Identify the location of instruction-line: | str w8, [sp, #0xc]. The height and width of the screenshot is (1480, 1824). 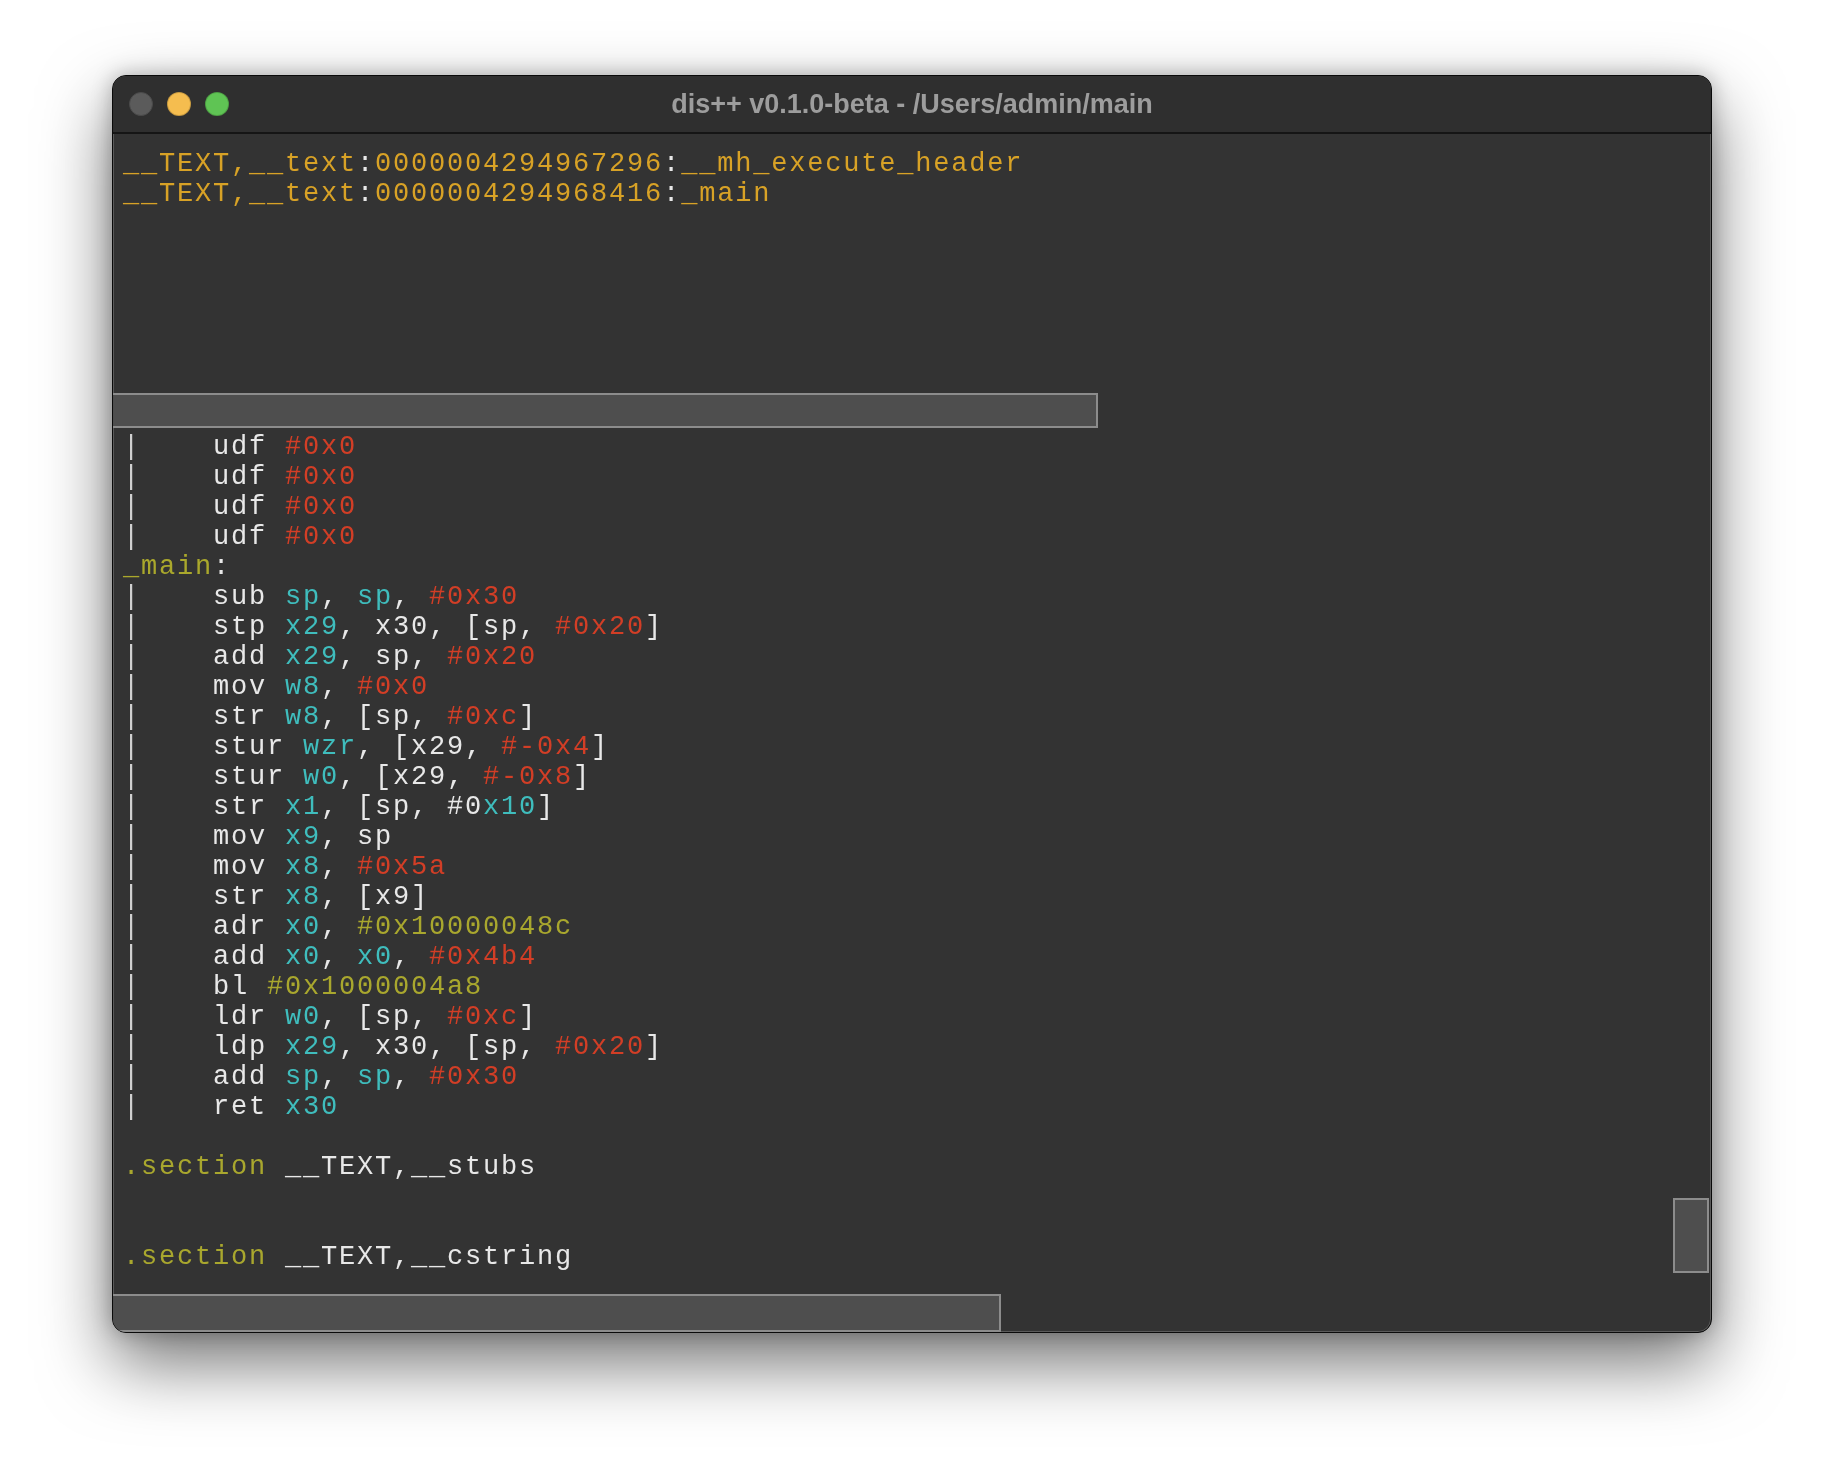
(330, 717).